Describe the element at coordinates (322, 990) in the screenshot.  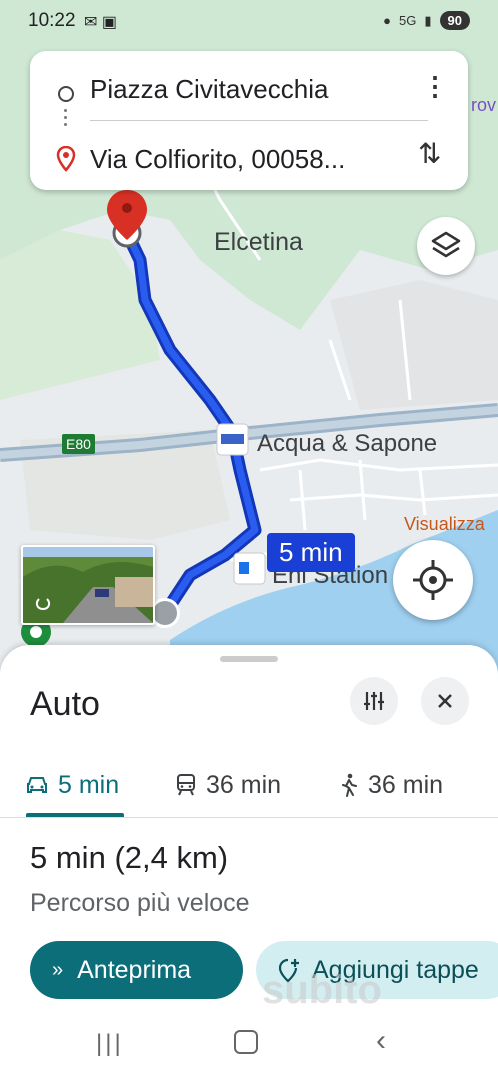
I see `subito-watermark: subito` at that location.